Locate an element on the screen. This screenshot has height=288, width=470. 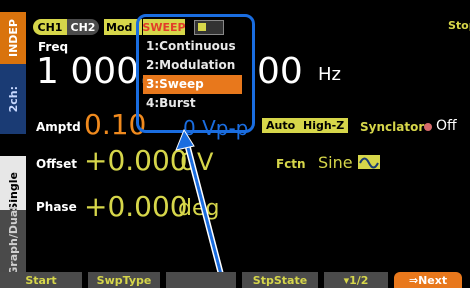
softkey-bar: Start SwpType StpState ▾1/2 ⇒Next is located at coordinates (235, 279).